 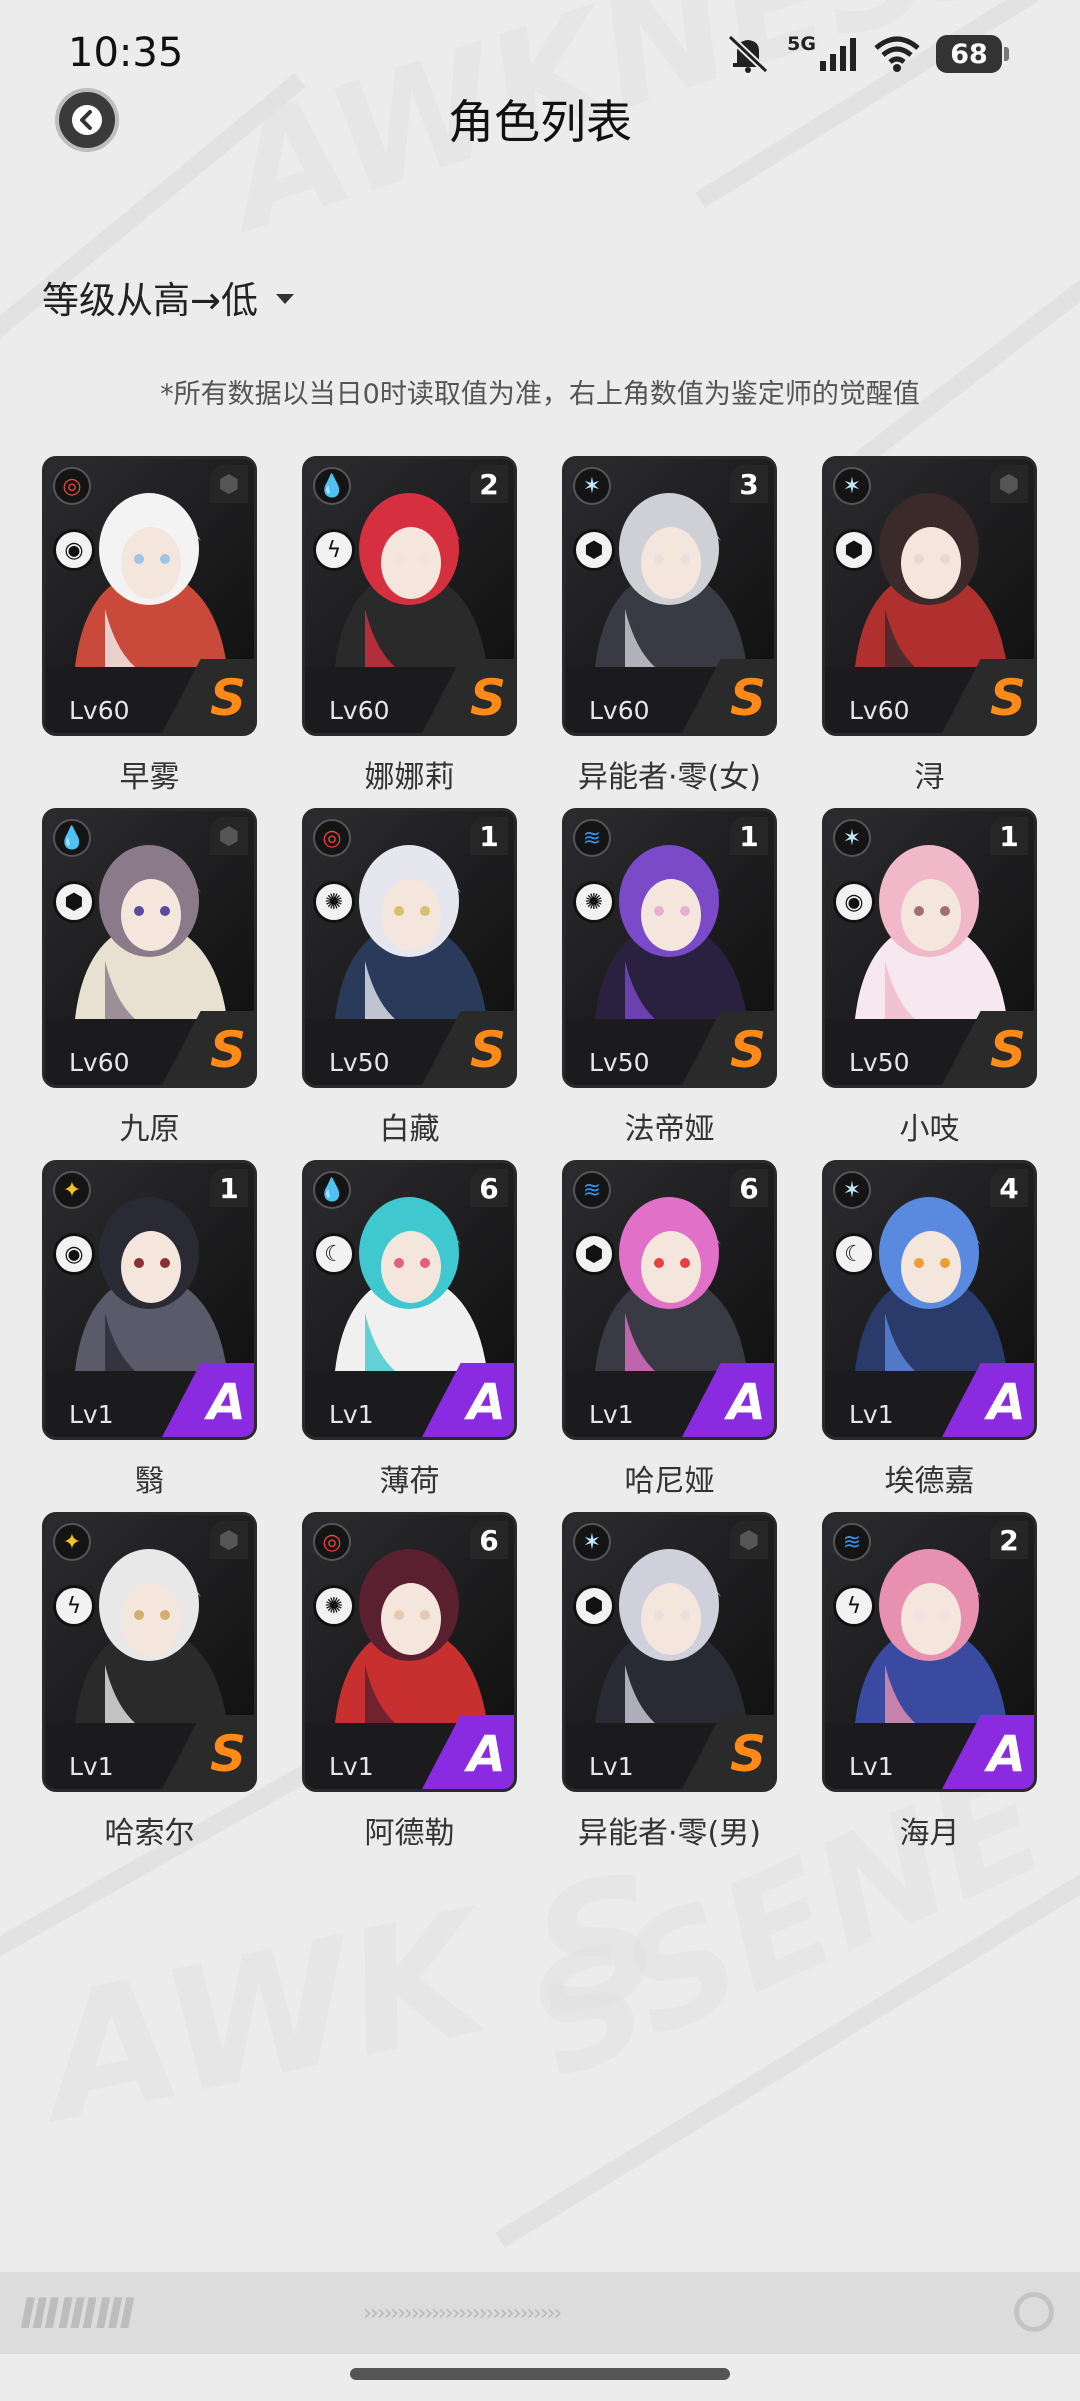 What do you see at coordinates (149, 984) in the screenshot?
I see `character-card: Lv60 S 💧 ⬢ ⬢ 九原` at bounding box center [149, 984].